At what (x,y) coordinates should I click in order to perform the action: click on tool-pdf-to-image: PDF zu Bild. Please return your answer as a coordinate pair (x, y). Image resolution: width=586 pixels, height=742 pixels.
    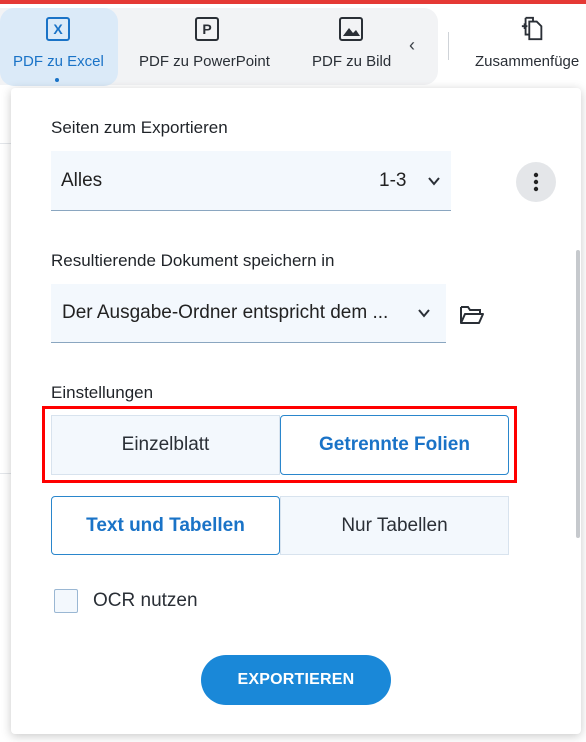
    Looking at the image, I should click on (353, 47).